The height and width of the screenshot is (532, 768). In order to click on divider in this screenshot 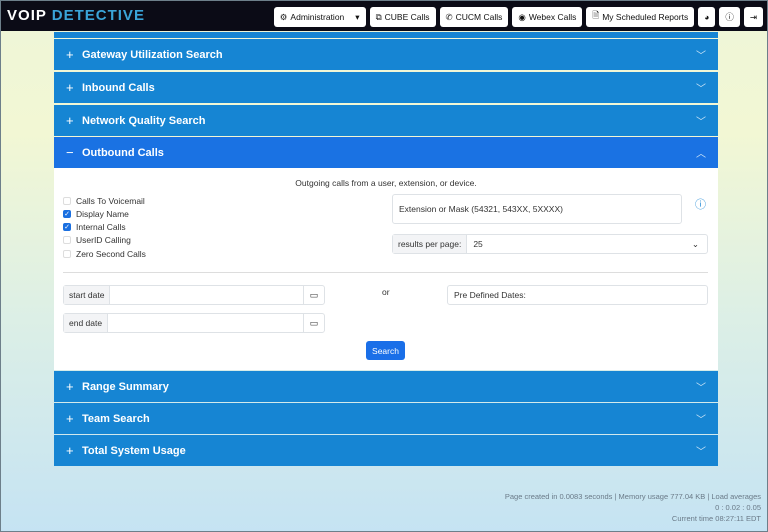, I will do `click(385, 272)`.